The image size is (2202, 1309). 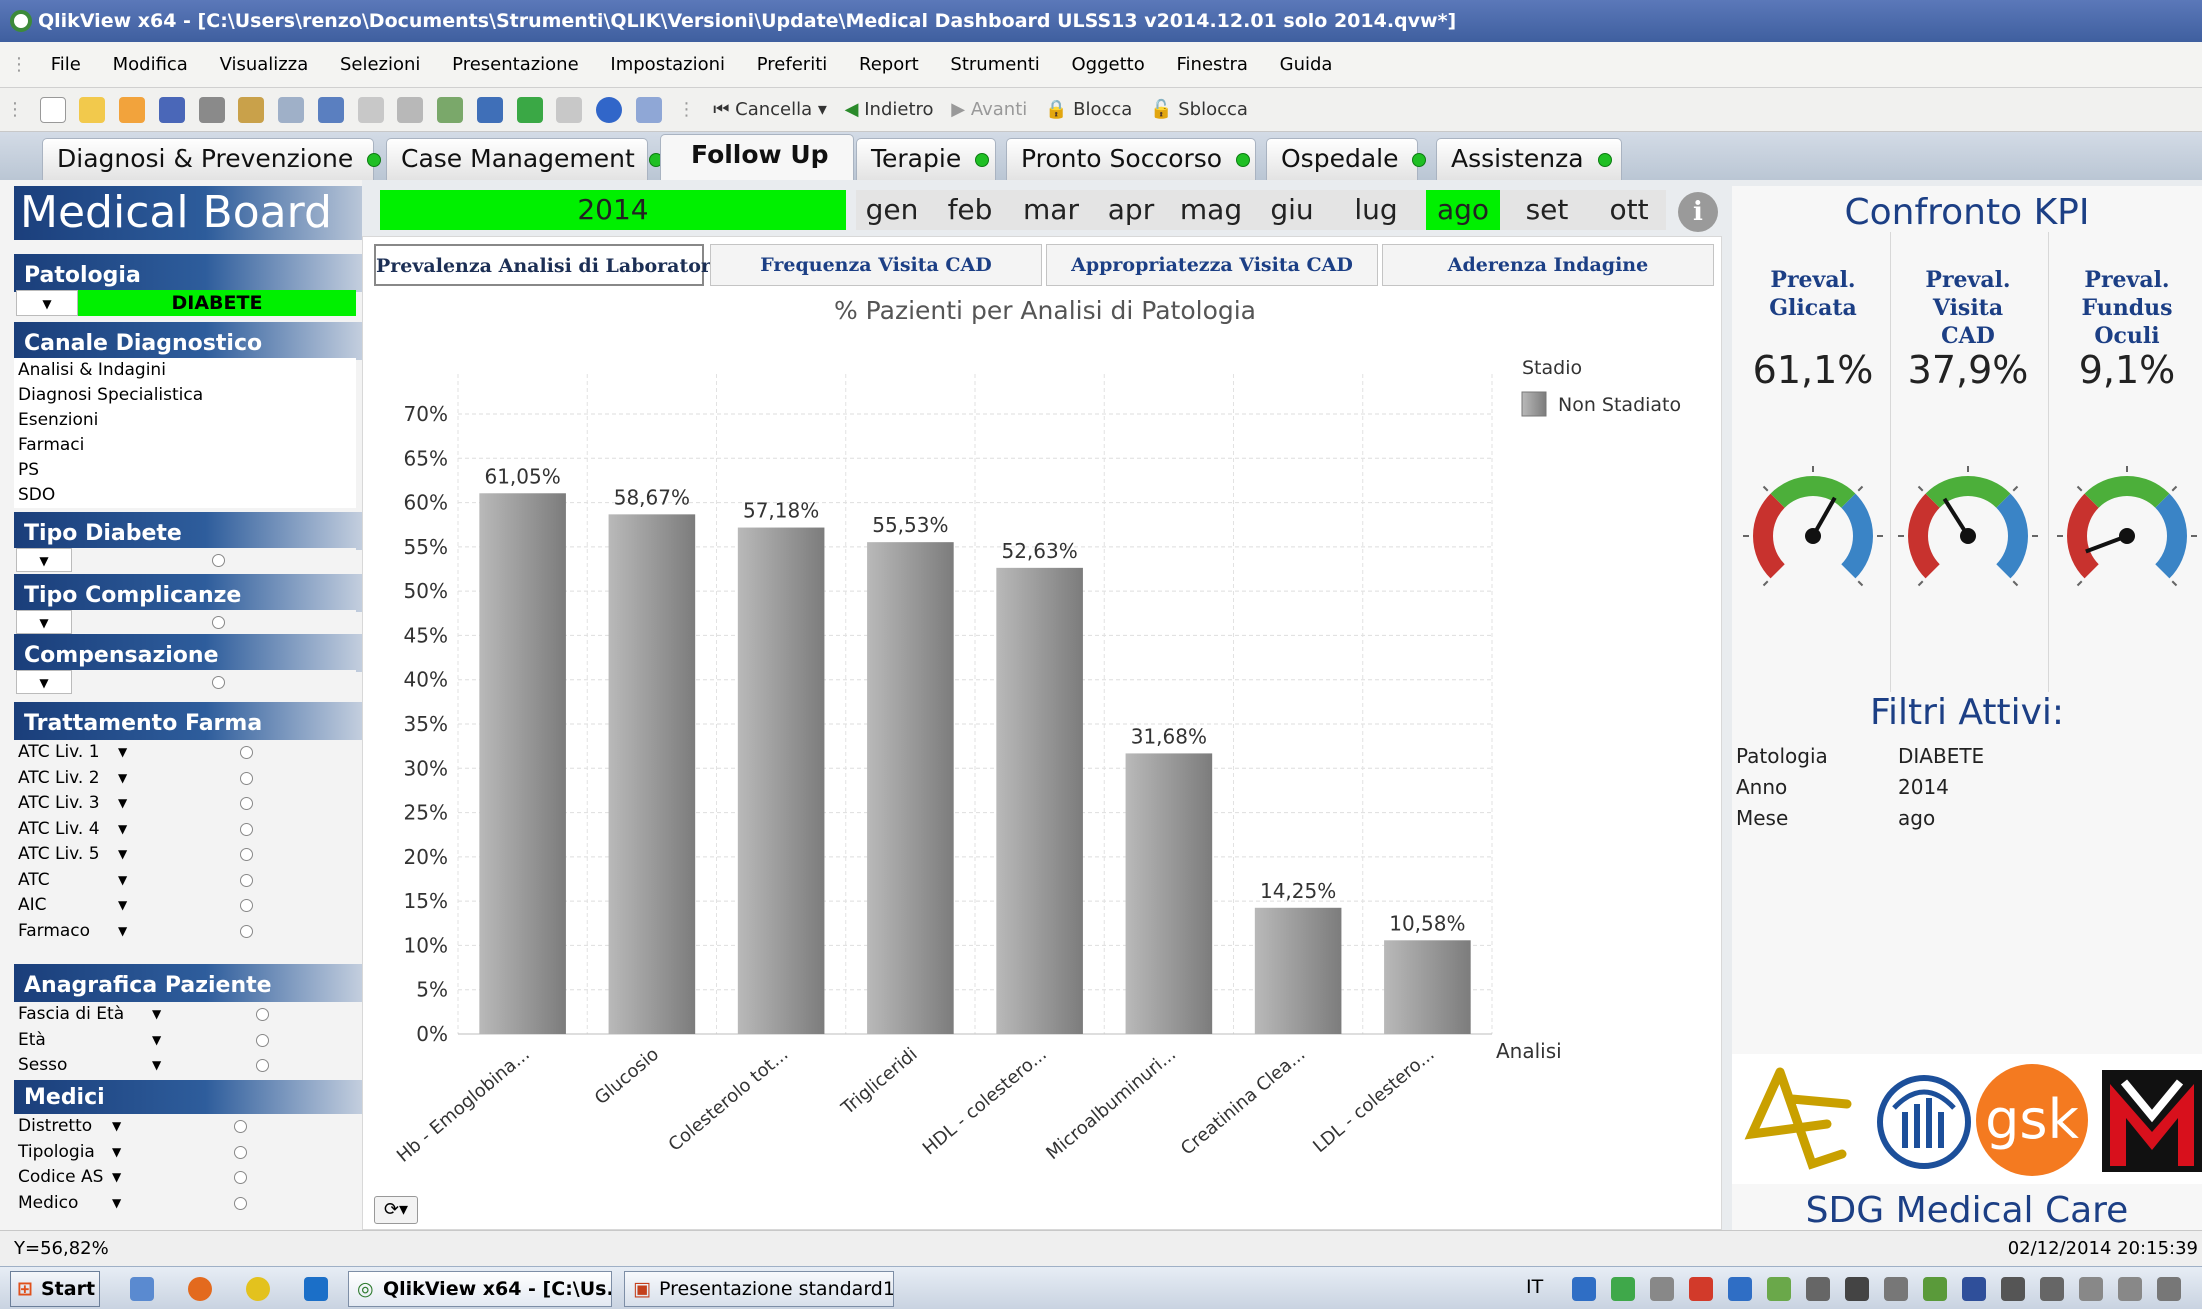 I want to click on trattamento-dropdown: ATC Liv. 5 ▼, so click(x=185, y=854).